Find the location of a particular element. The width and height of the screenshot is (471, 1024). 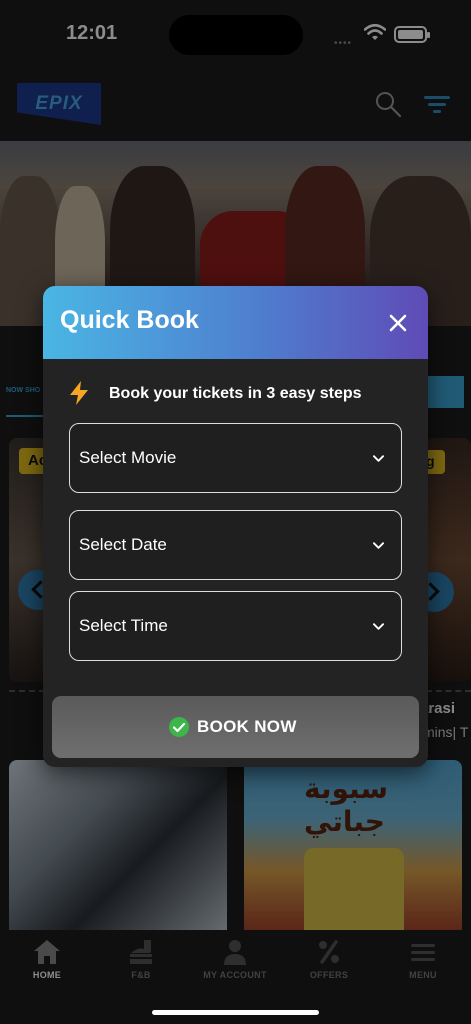

modal-intro: Book your tickets in 3 easy steps is located at coordinates (239, 395).